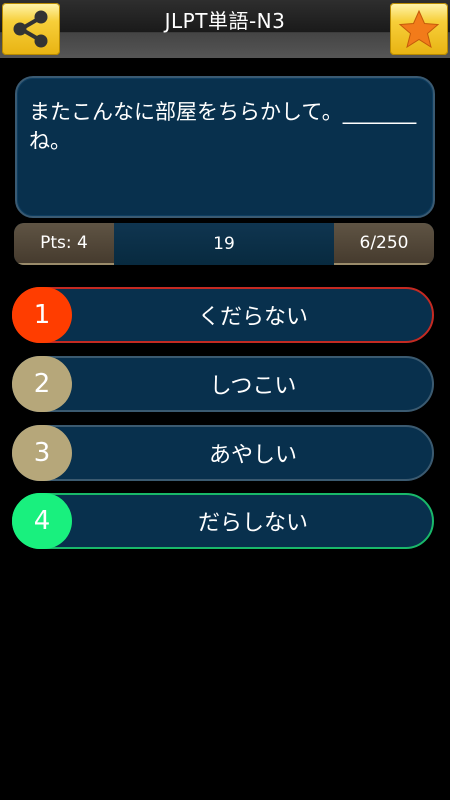 This screenshot has height=800, width=450. Describe the element at coordinates (42, 453) in the screenshot. I see `answer-number-badge: 3` at that location.